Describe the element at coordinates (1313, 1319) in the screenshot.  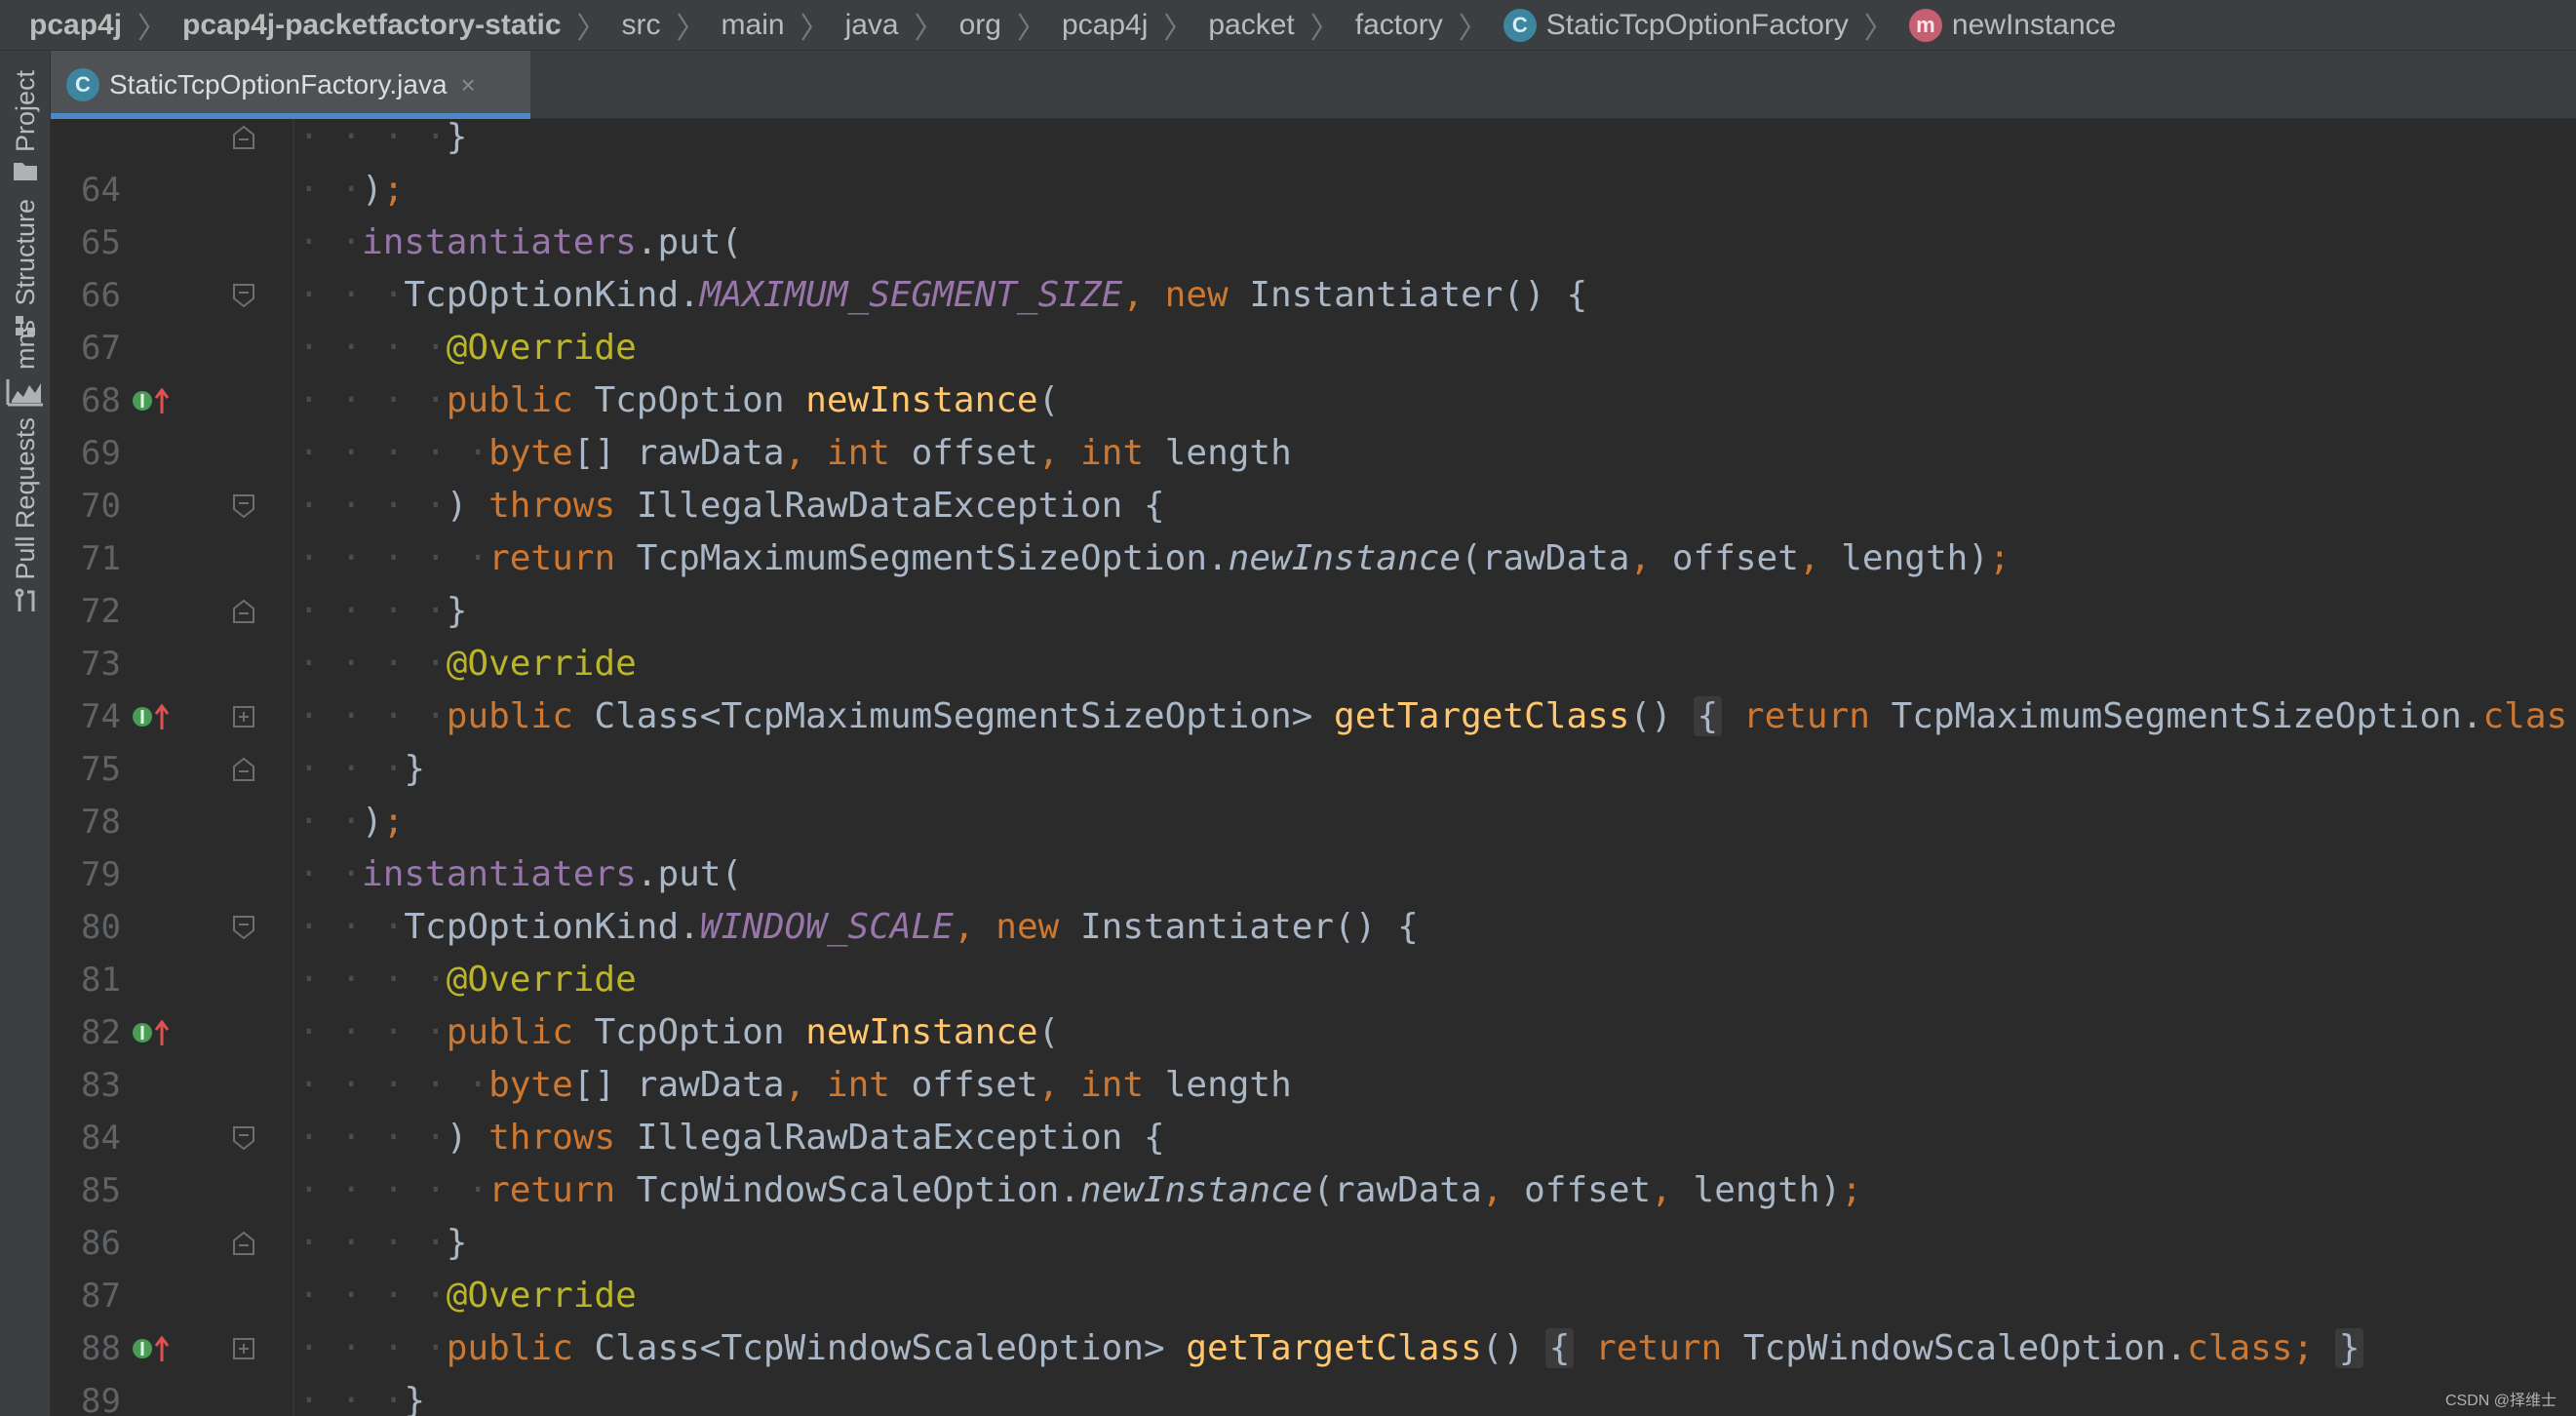
I see `code-line: 88 · · · ·@Override` at that location.